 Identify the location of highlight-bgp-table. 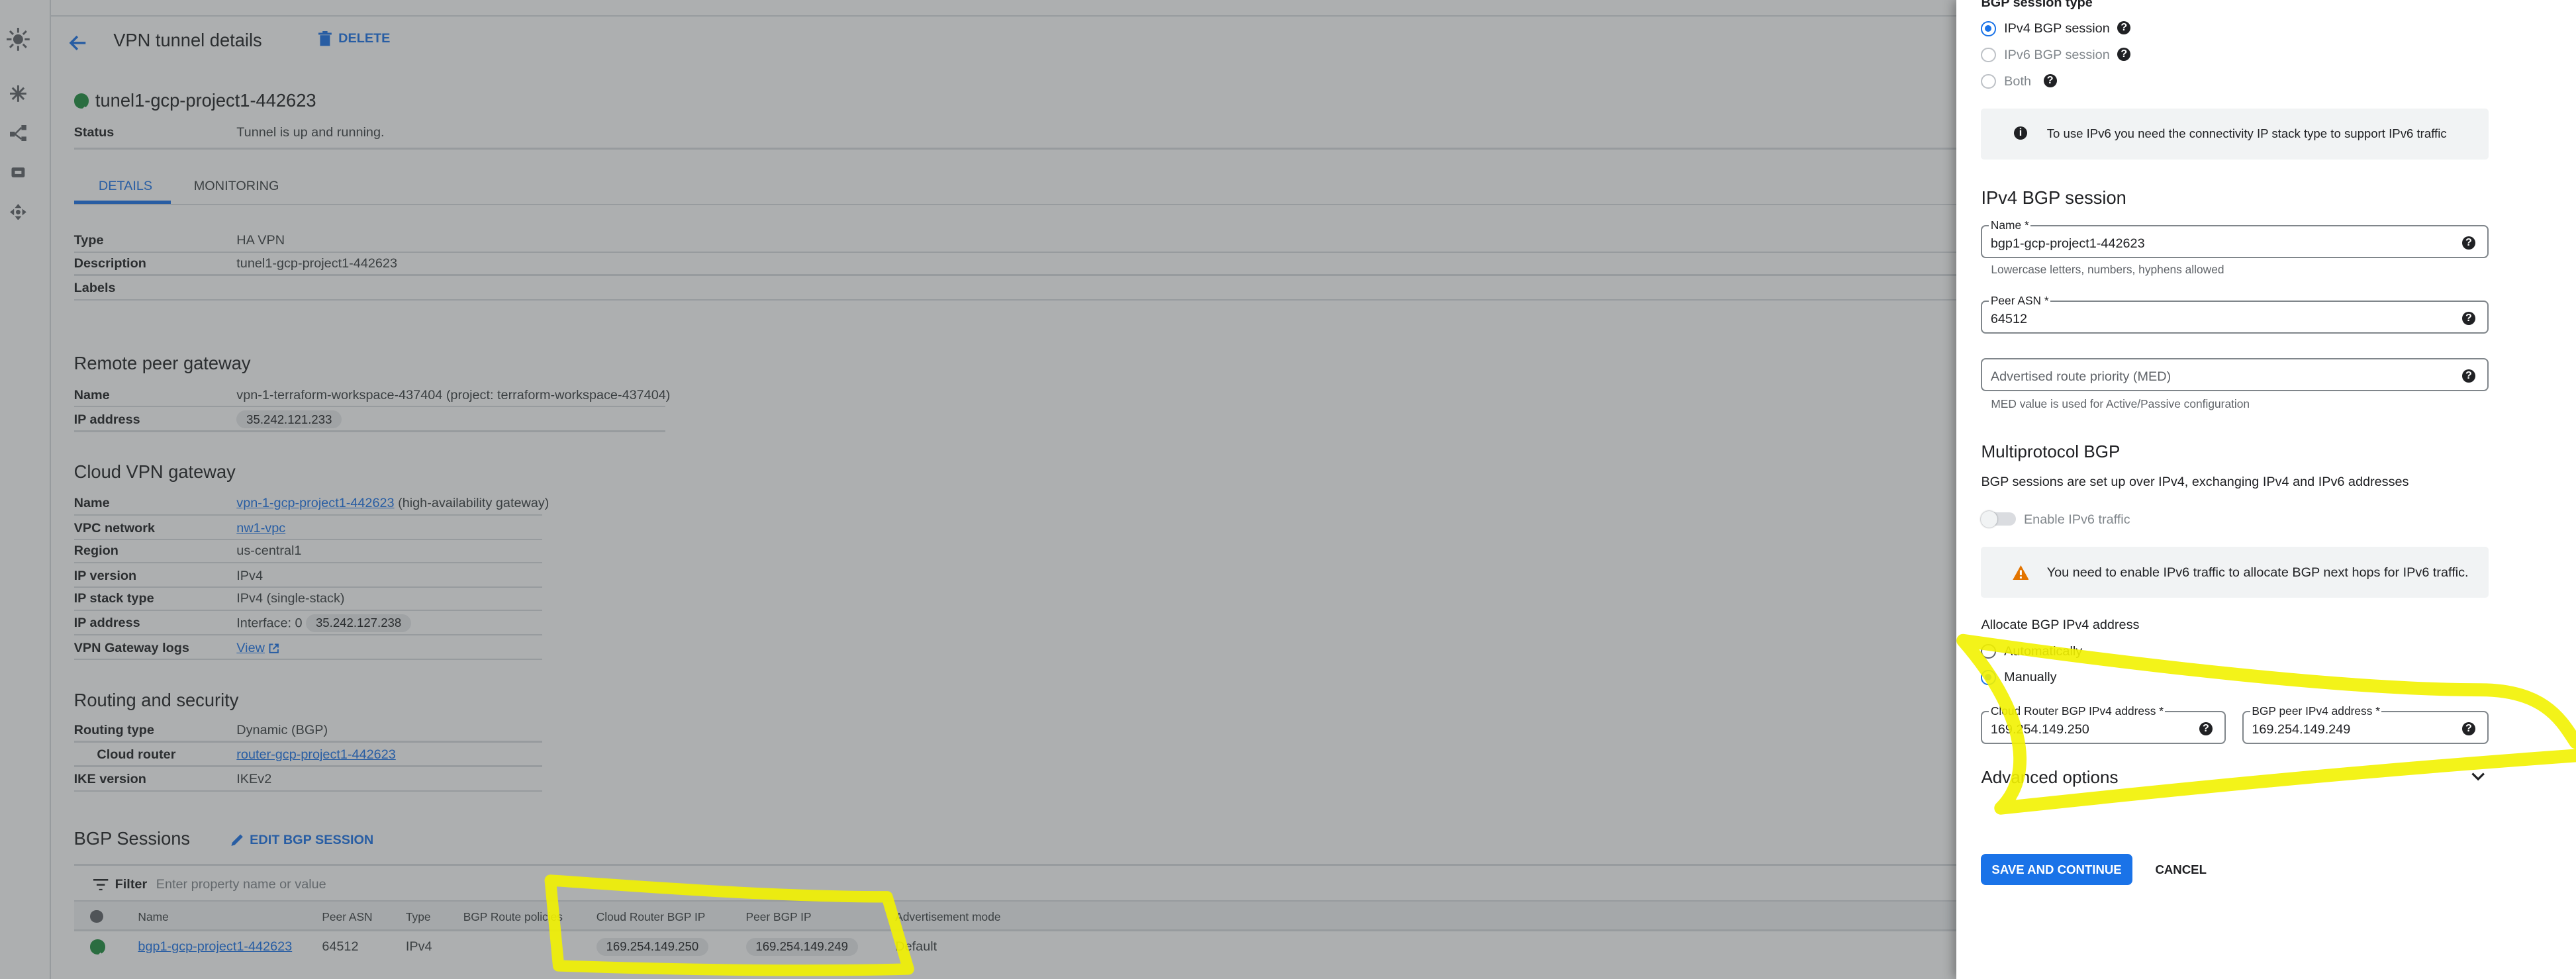
(729, 925).